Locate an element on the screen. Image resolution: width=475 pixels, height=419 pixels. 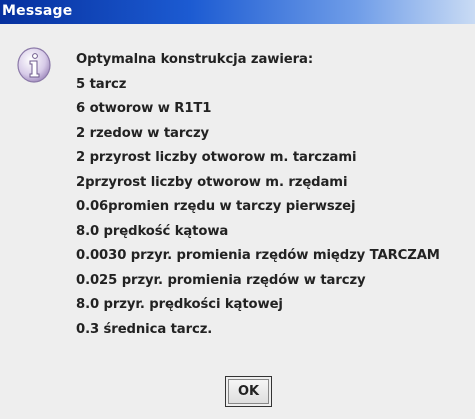
message-line: 0.3 średnica tarcz. is located at coordinates (144, 329).